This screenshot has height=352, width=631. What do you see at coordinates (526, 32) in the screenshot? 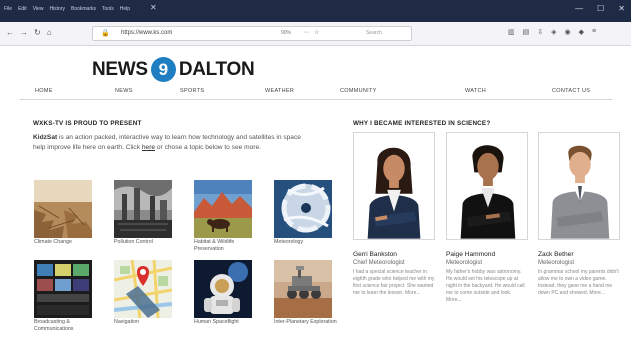
I see `sidebar-icon: ▤` at bounding box center [526, 32].